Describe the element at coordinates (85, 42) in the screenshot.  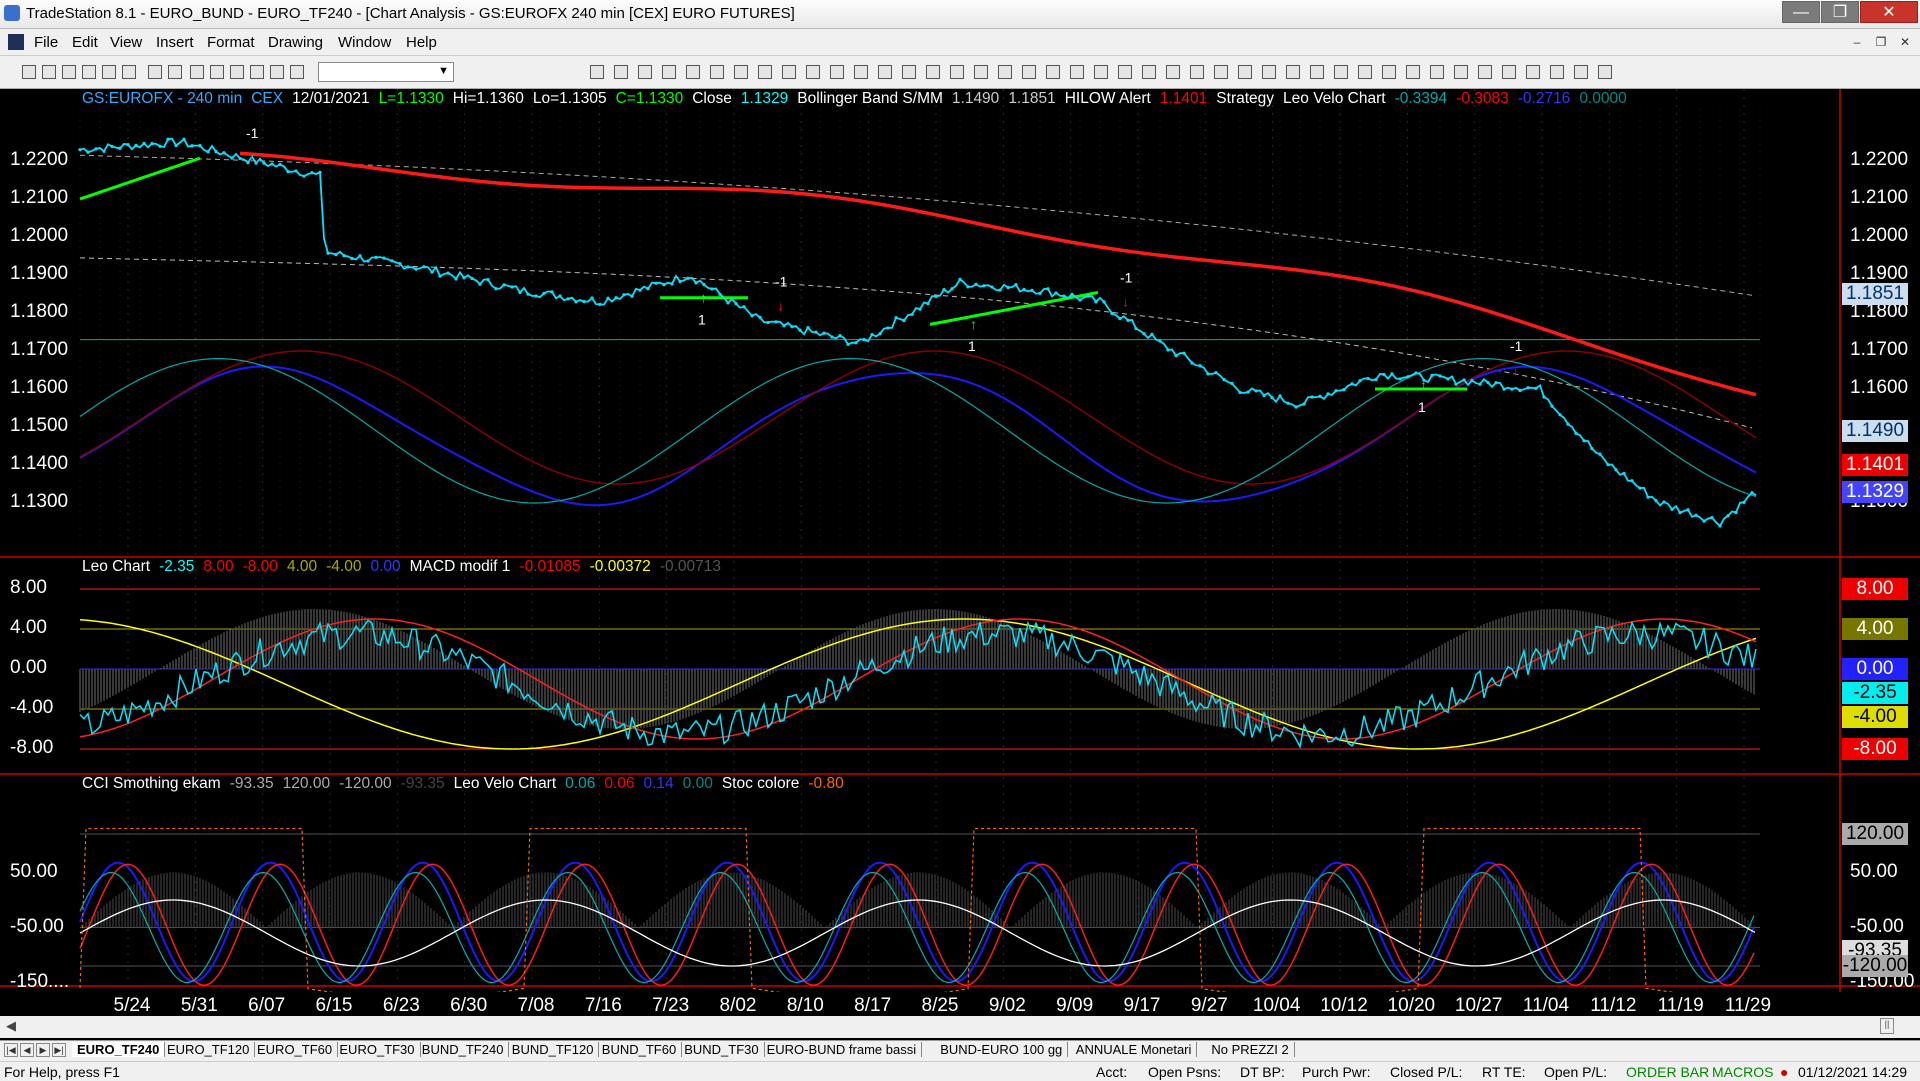
I see `menu-edit: Edit` at that location.